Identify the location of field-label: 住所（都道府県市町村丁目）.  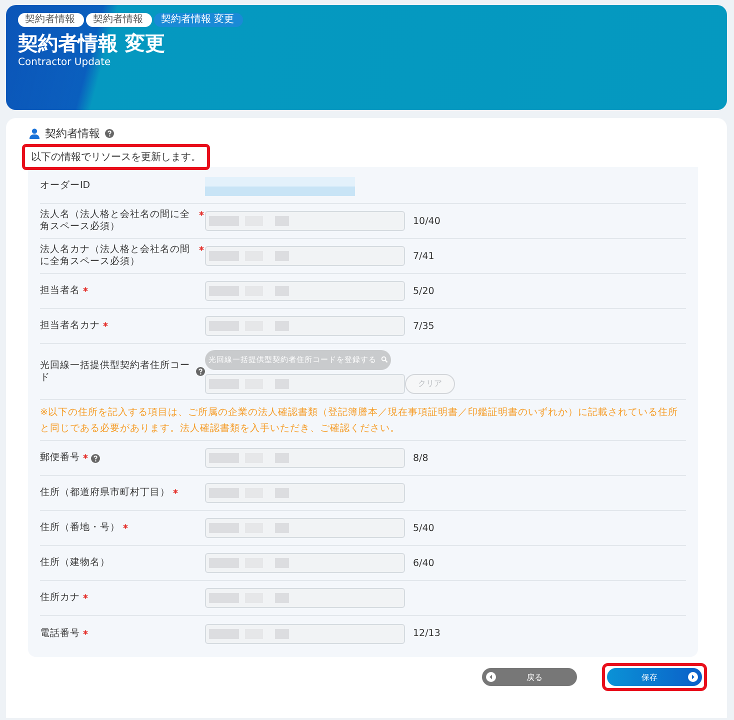
(105, 493).